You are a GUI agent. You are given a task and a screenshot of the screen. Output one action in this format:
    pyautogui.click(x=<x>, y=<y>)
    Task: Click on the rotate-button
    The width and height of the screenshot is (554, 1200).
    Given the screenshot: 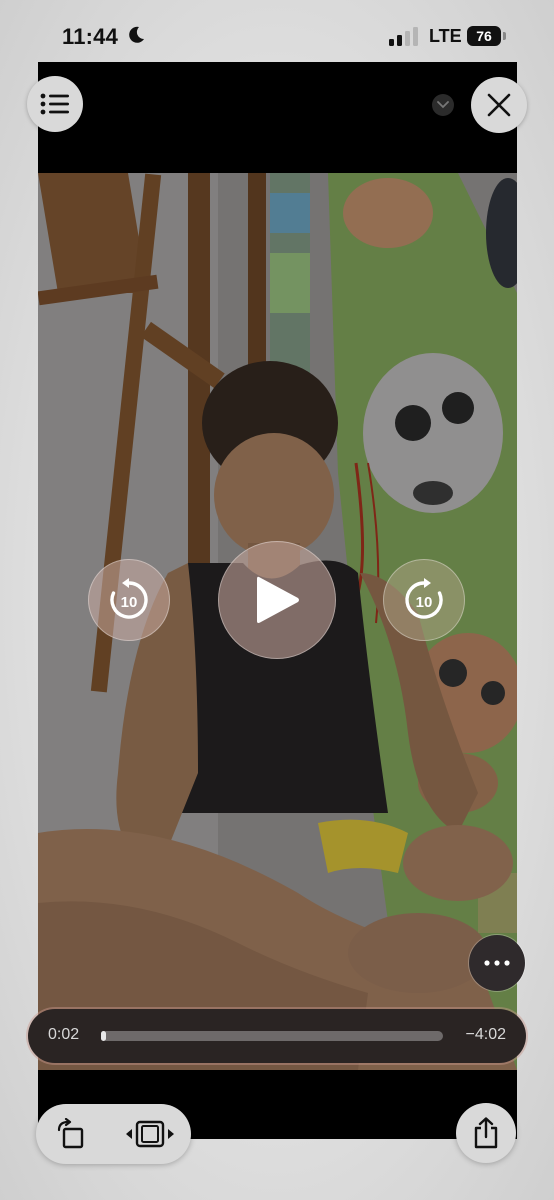 What is the action you would take?
    pyautogui.click(x=71, y=1134)
    